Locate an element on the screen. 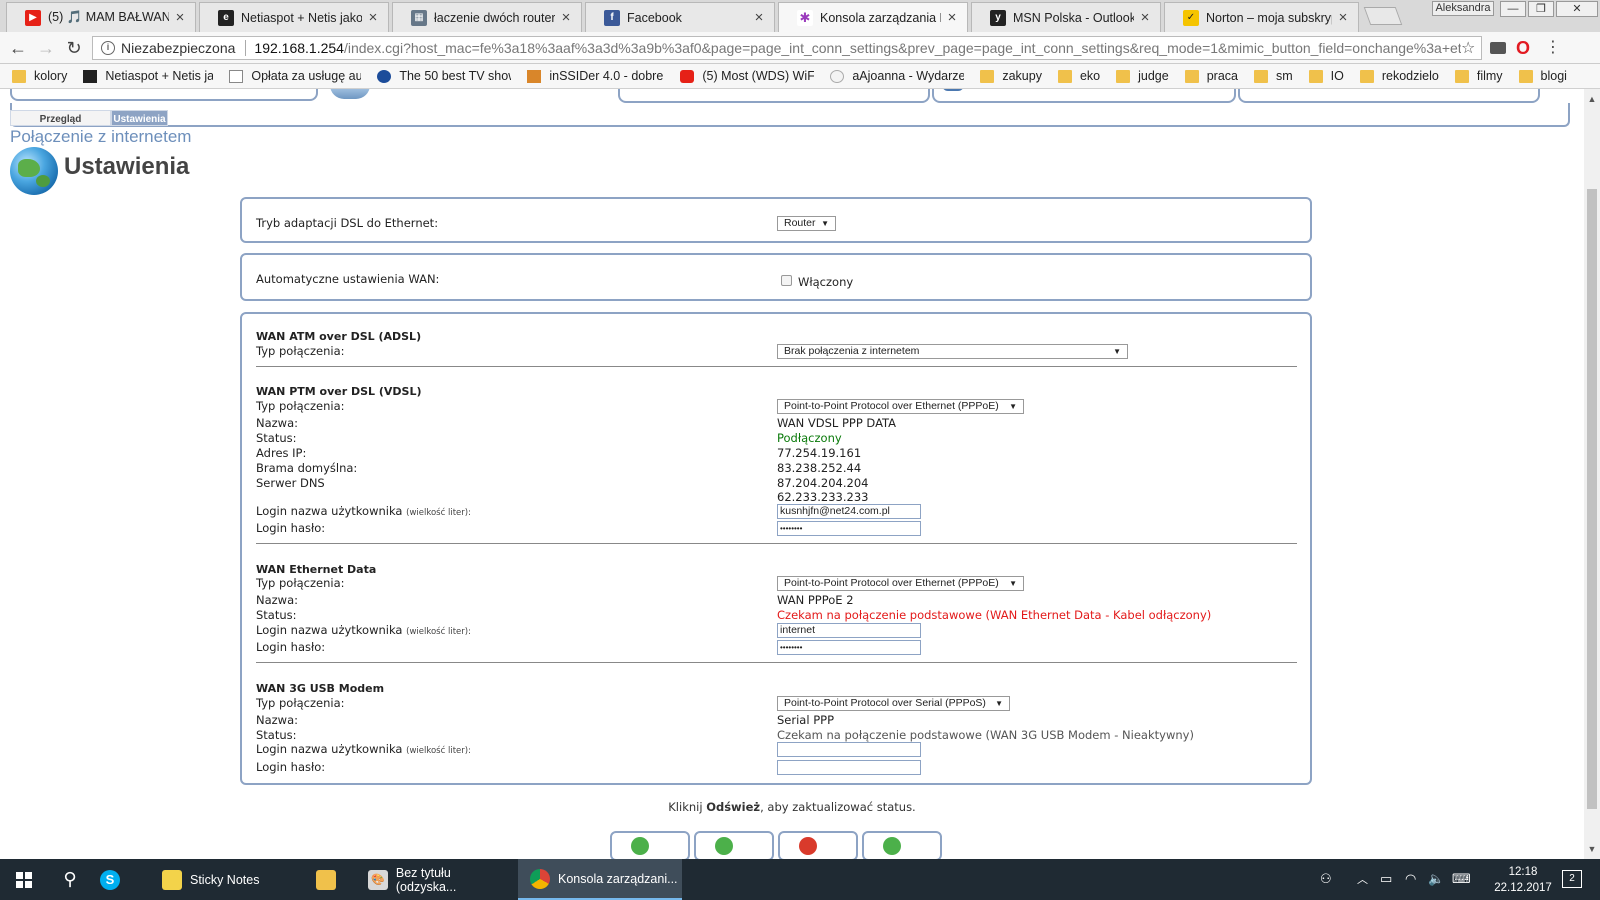 This screenshot has height=900, width=1600. close-window-button: ✕ is located at coordinates (1577, 9).